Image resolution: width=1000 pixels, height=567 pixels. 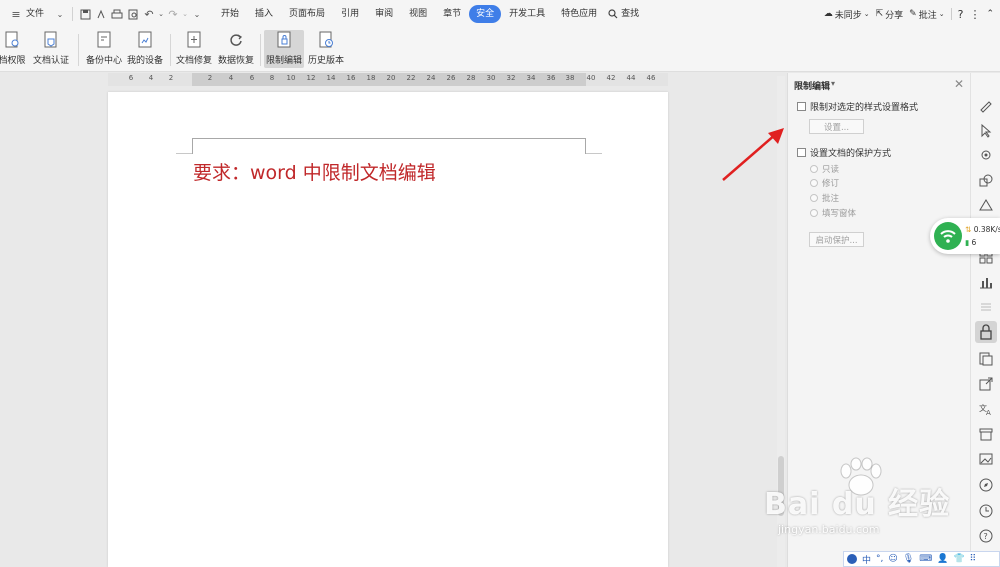 What do you see at coordinates (171, 78) in the screenshot?
I see `ruler-tick: 2` at bounding box center [171, 78].